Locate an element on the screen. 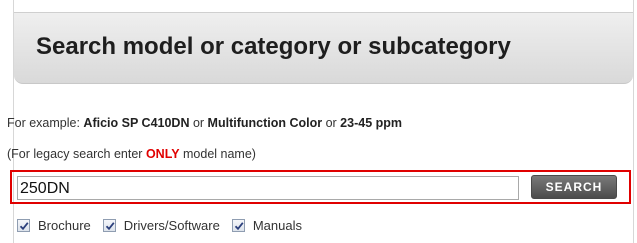  filter-drivers-software: Drivers/Software is located at coordinates (161, 225).